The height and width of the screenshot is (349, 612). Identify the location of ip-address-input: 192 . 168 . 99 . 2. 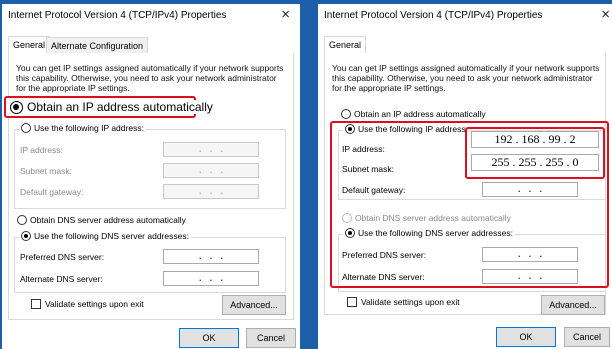
(535, 139).